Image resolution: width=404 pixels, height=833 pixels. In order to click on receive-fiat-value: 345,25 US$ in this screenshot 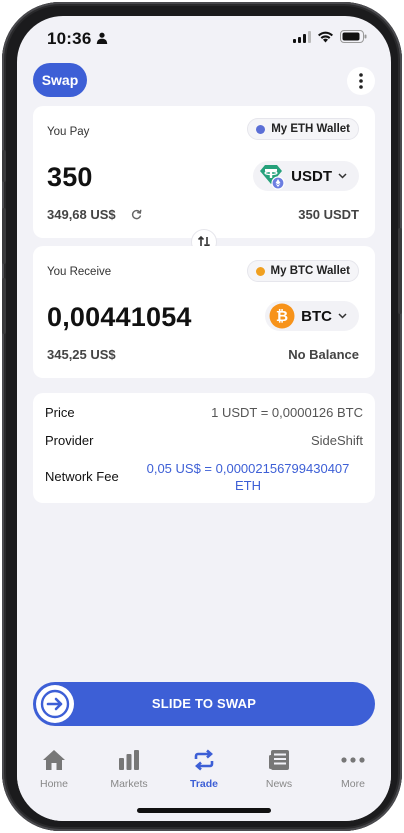, I will do `click(81, 354)`.